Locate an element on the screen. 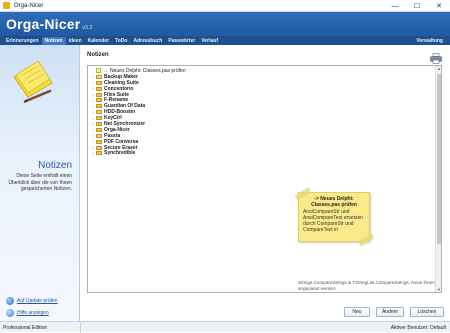 Image resolution: width=450 pixels, height=333 pixels. app-header: Orga-Nicer v3.2 is located at coordinates (225, 24).